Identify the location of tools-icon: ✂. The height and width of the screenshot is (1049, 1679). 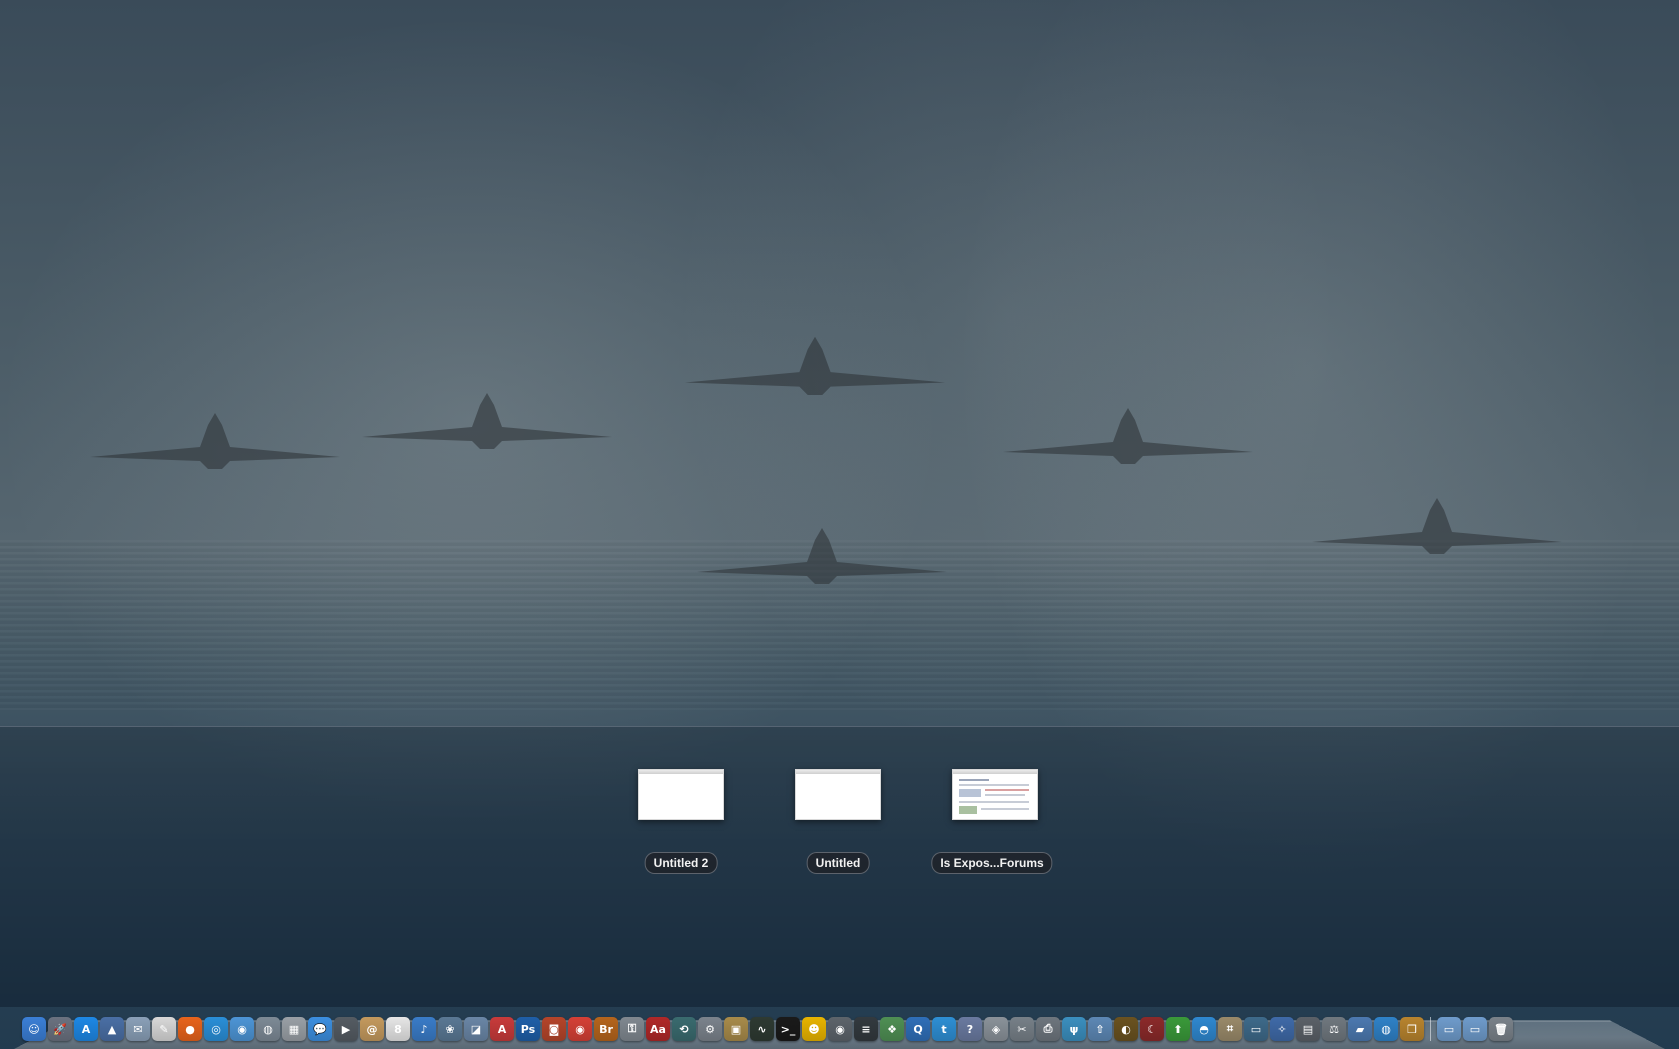
(1022, 1029).